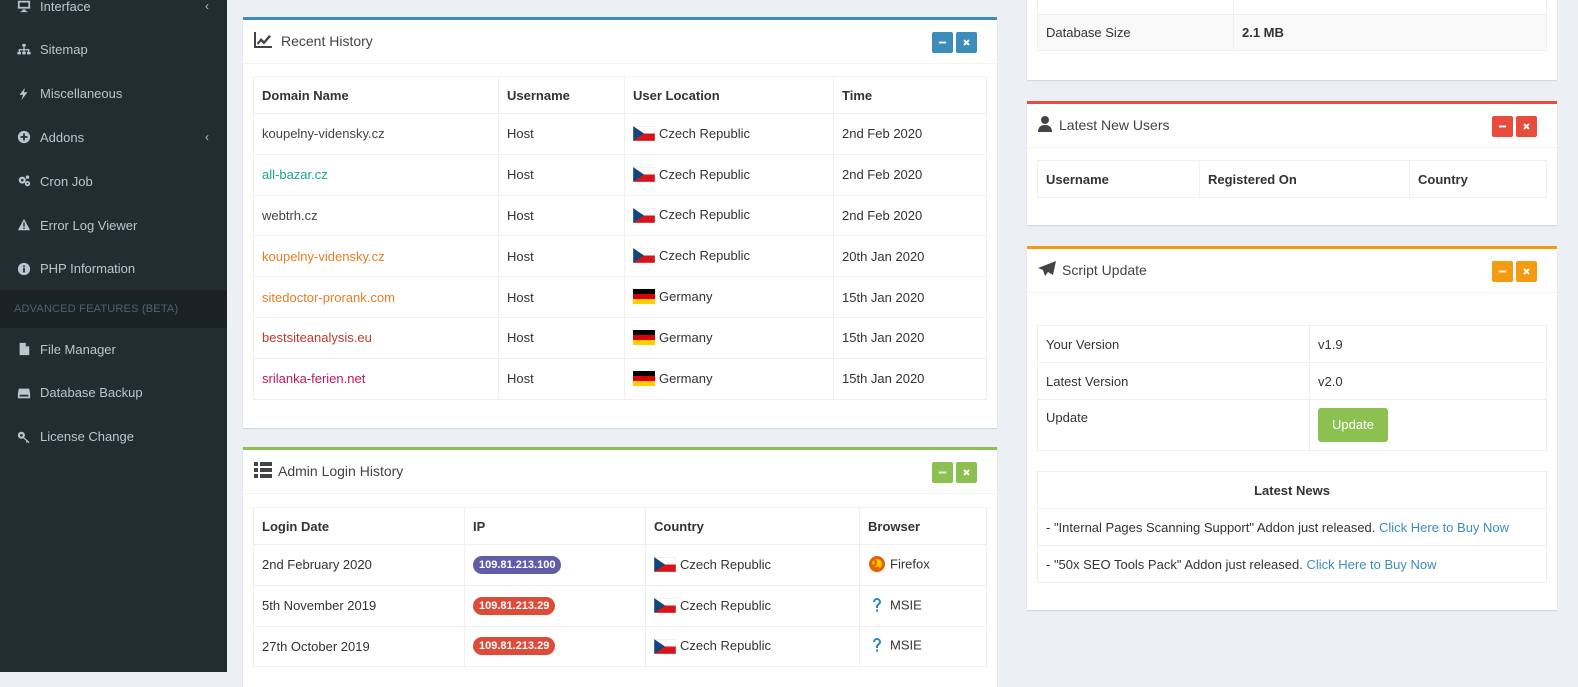 The height and width of the screenshot is (687, 1578). Describe the element at coordinates (328, 297) in the screenshot. I see `domain-link: sitedoctor-prorank.com` at that location.